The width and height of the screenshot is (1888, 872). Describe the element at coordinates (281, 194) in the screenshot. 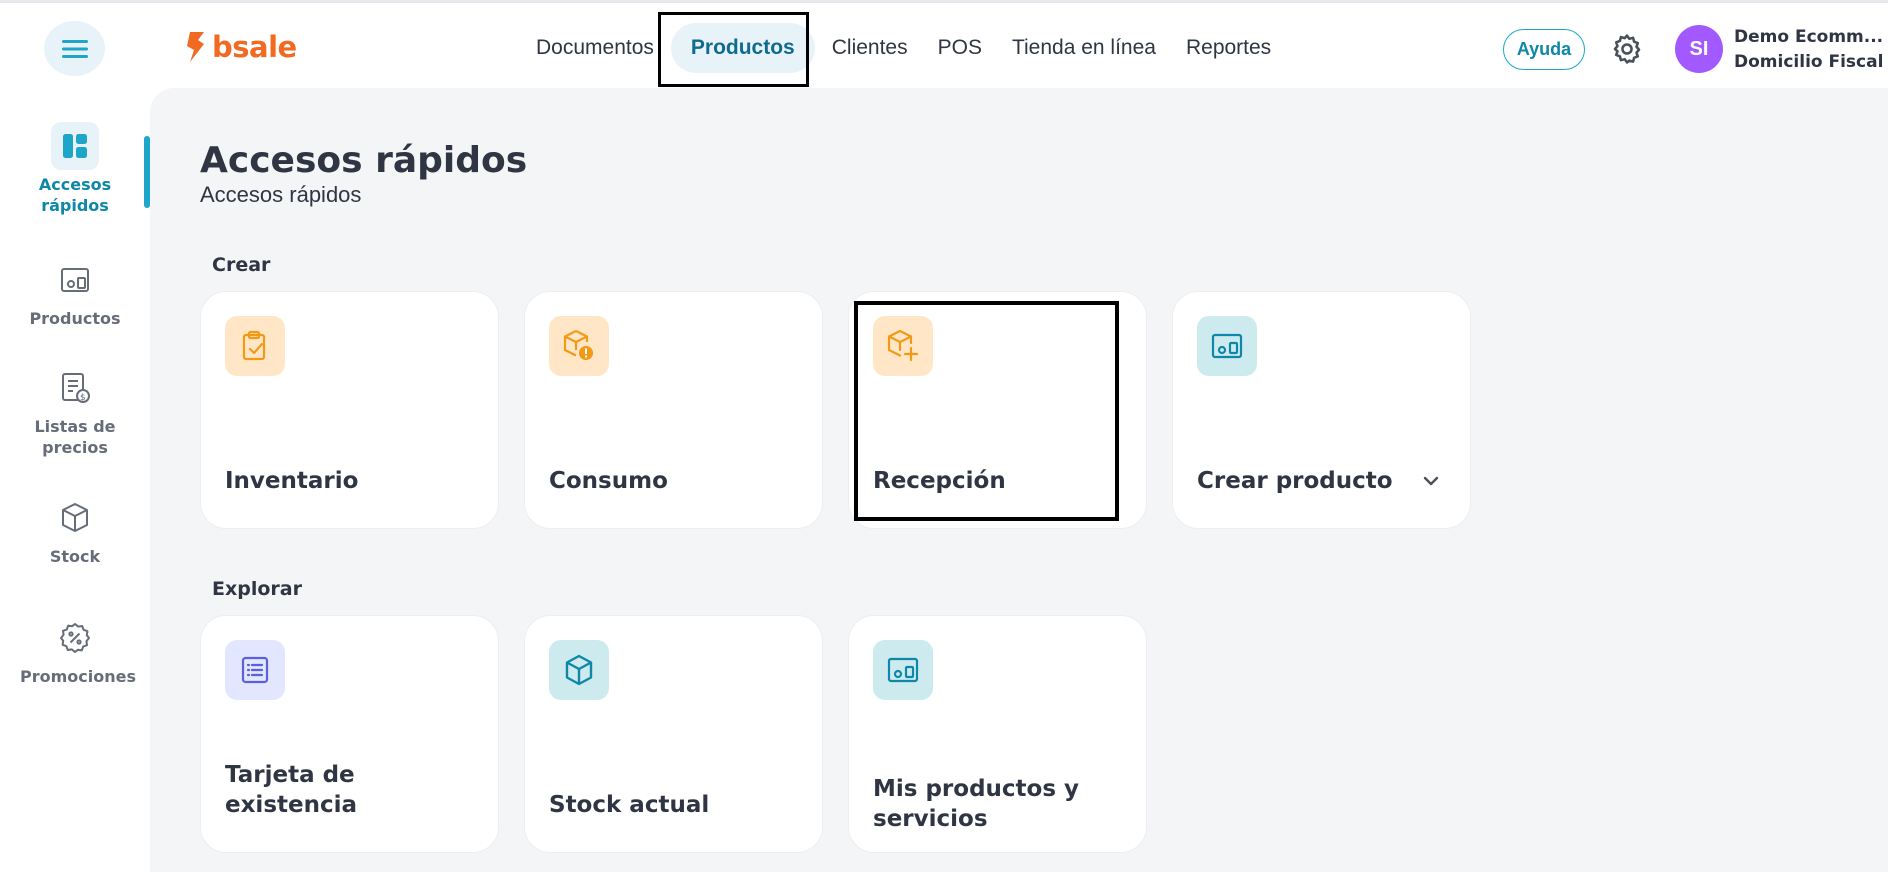

I see `page-subtitle: Accesos rápidos` at that location.